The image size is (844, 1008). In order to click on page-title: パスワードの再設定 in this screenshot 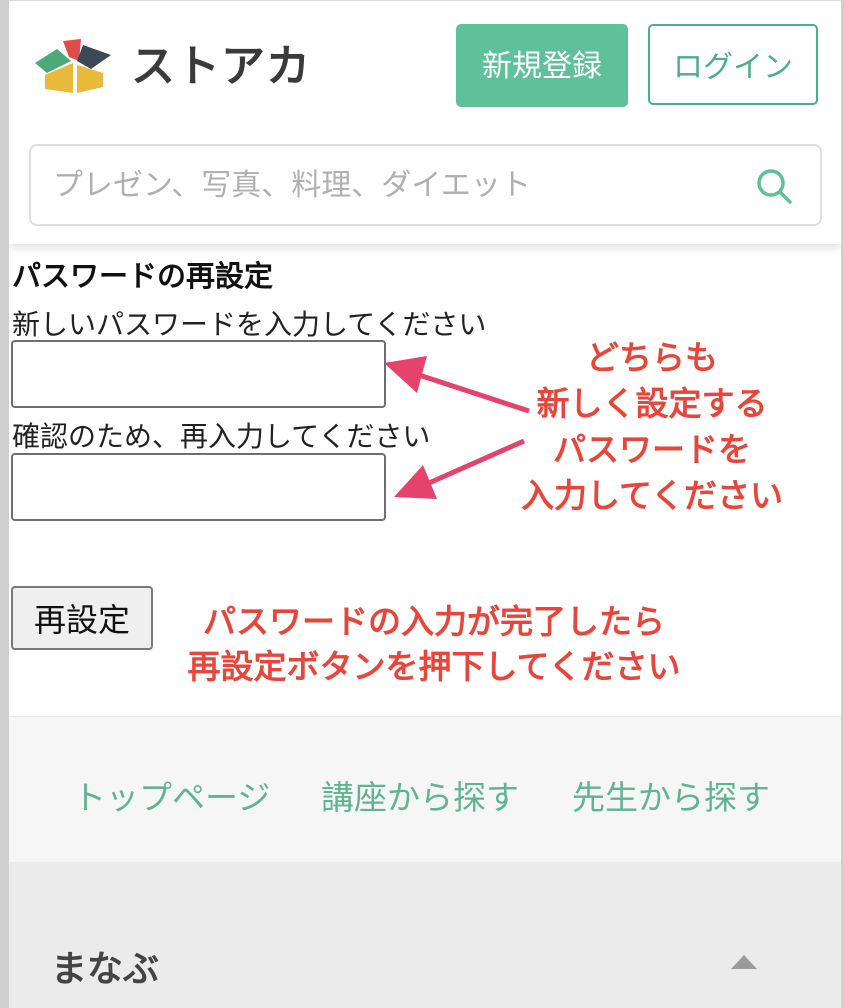, I will do `click(143, 276)`.